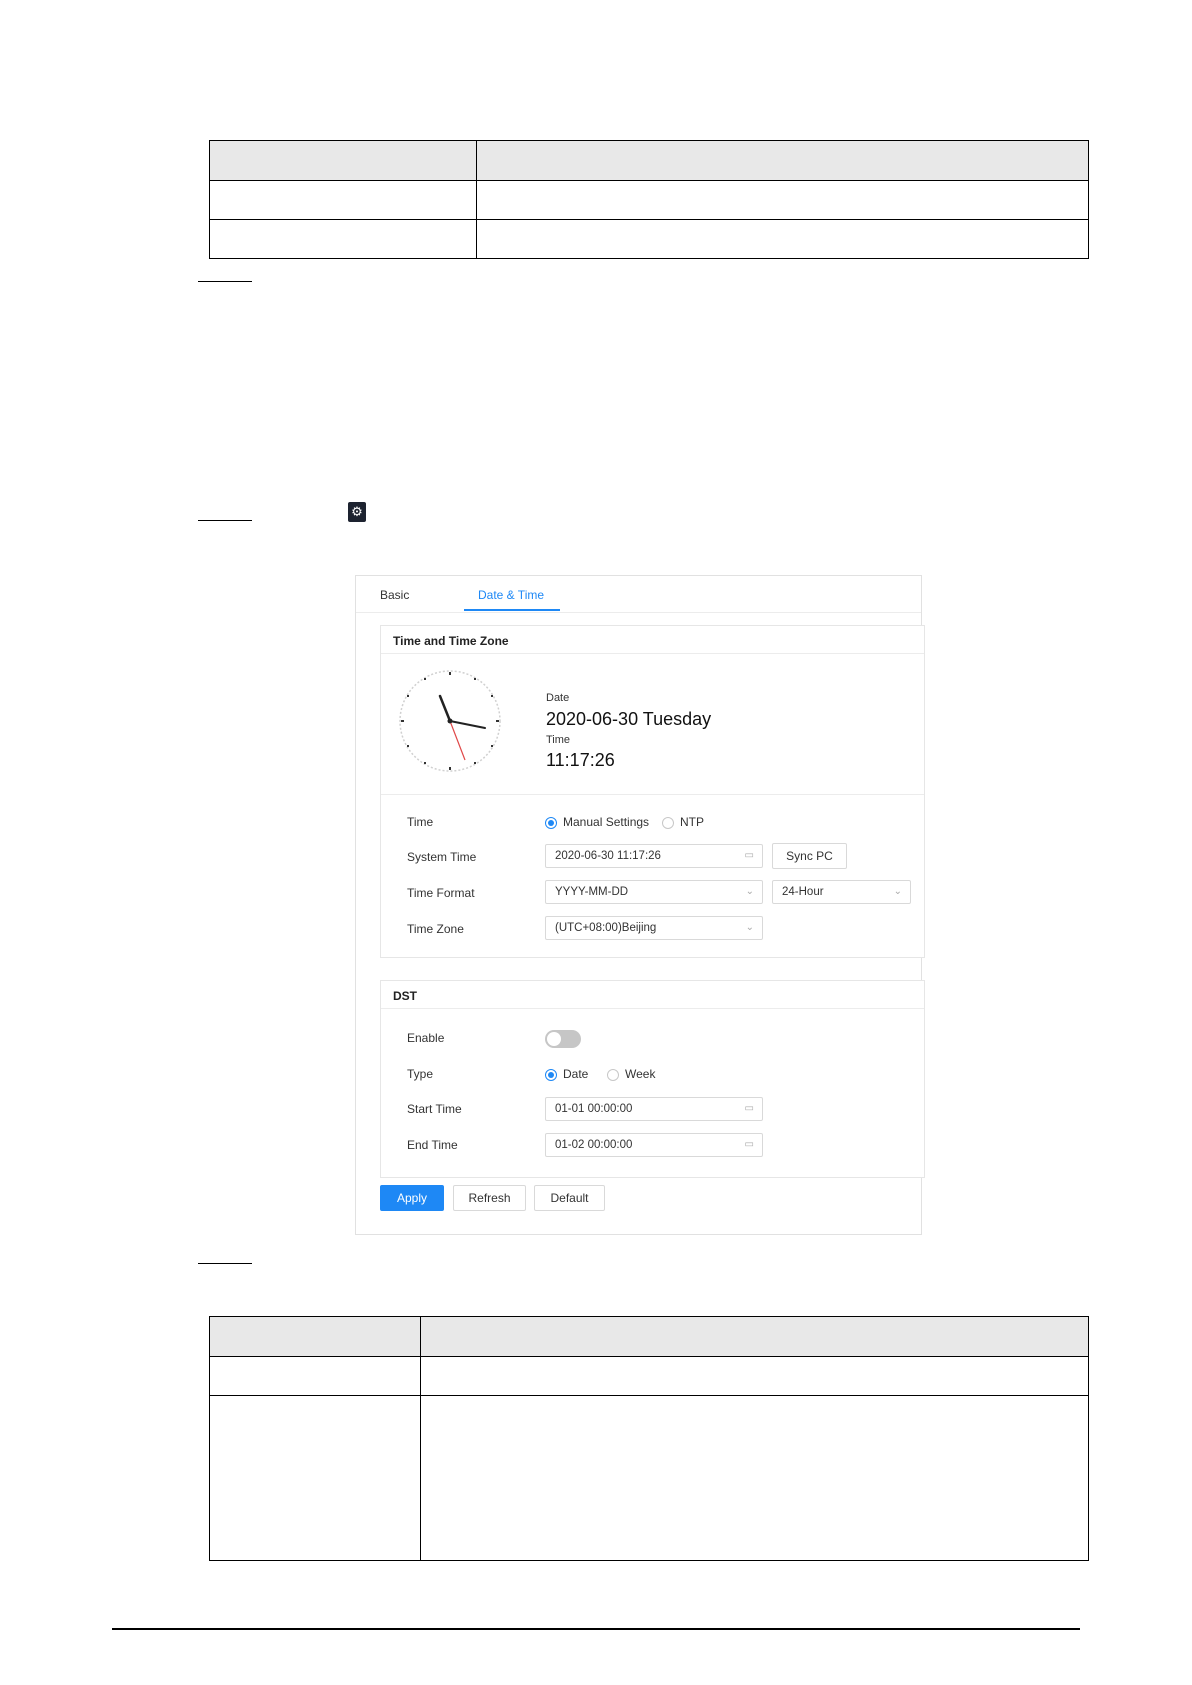 The image size is (1192, 1685). What do you see at coordinates (613, 1075) in the screenshot?
I see `dst-week-radio` at bounding box center [613, 1075].